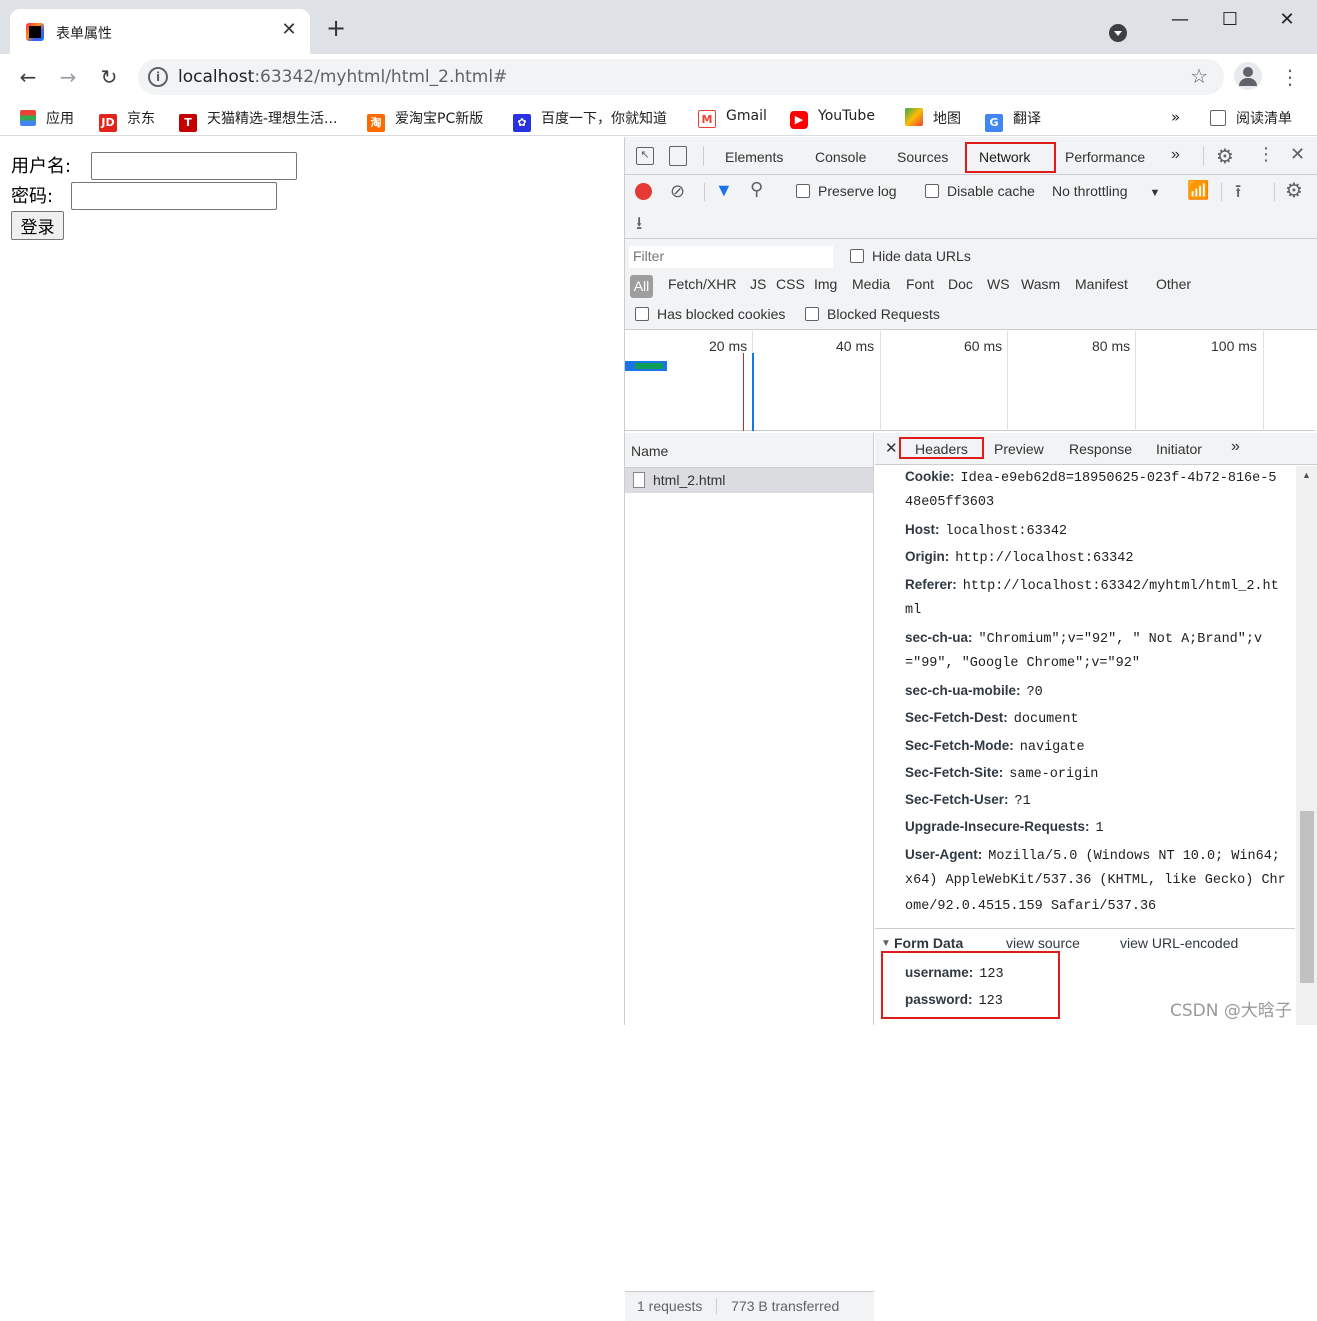 This screenshot has width=1317, height=1321. What do you see at coordinates (158, 77) in the screenshot?
I see `site-info-icon: i` at bounding box center [158, 77].